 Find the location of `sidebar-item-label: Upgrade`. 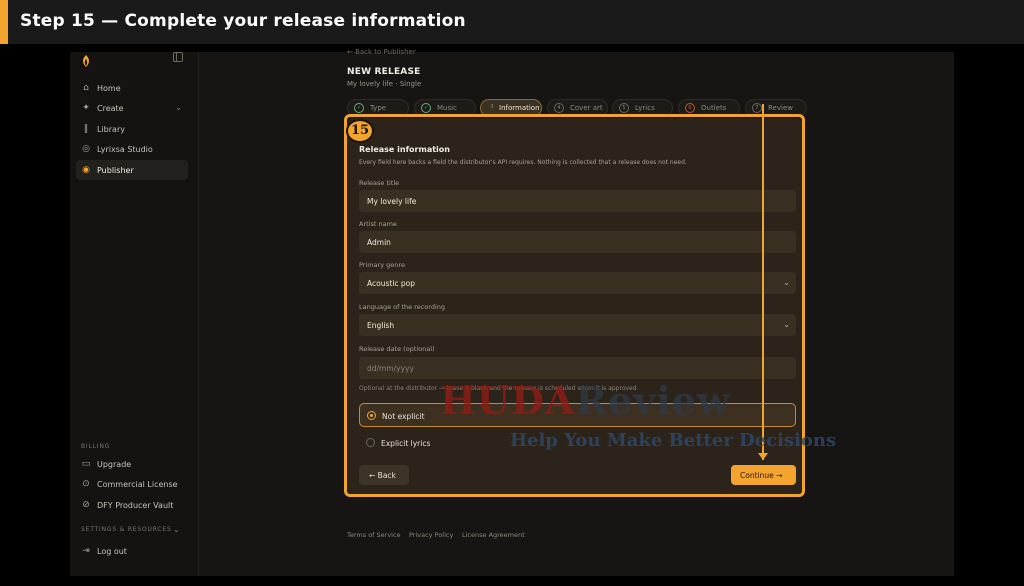

sidebar-item-label: Upgrade is located at coordinates (114, 464).